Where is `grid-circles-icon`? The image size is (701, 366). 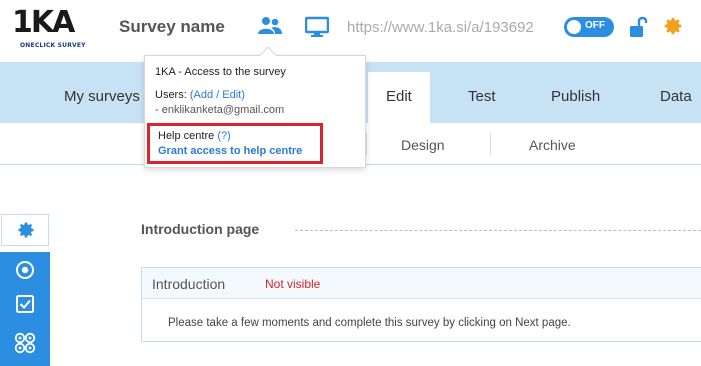
grid-circles-icon is located at coordinates (25, 343).